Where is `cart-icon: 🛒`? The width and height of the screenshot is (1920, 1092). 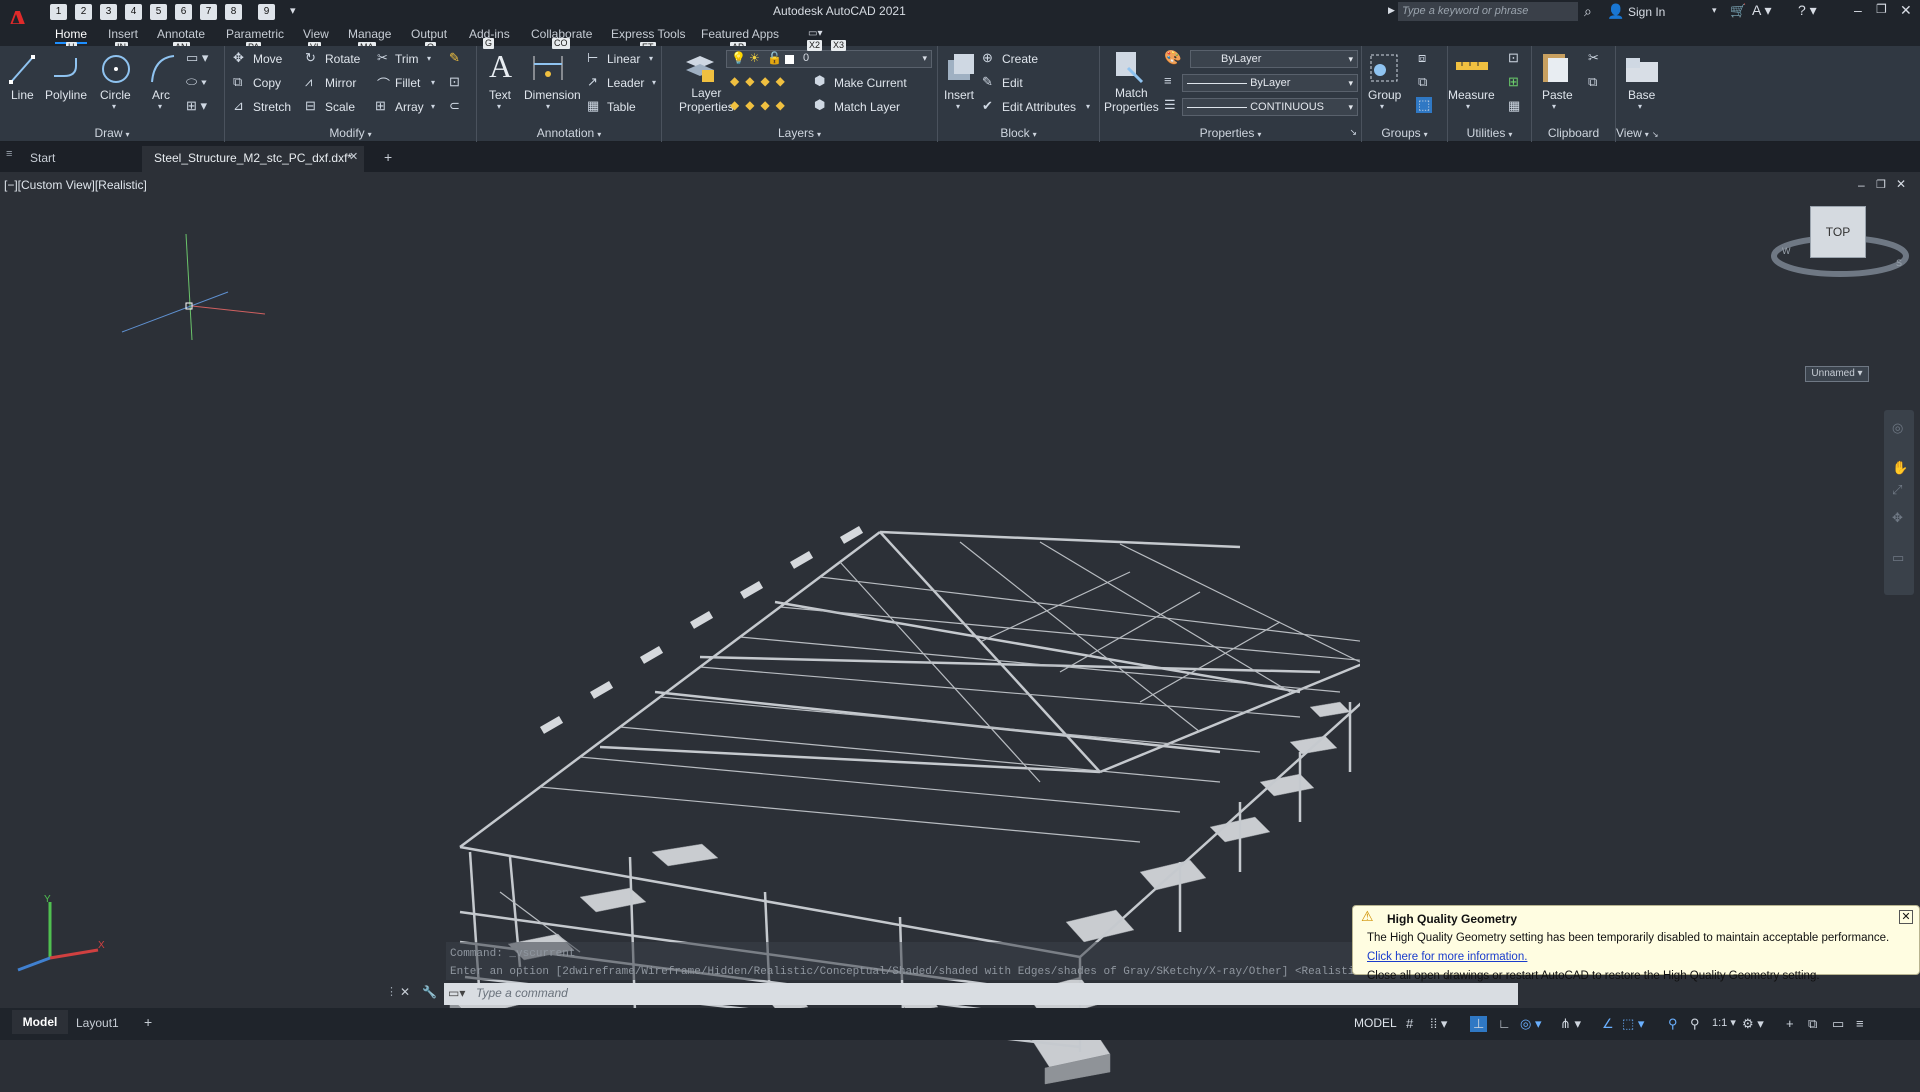 cart-icon: 🛒 is located at coordinates (1738, 11).